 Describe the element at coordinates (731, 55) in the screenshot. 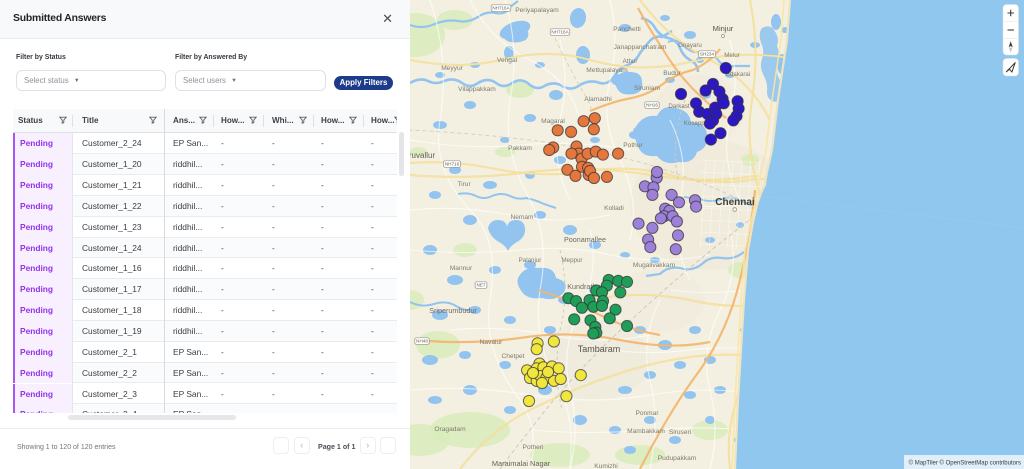

I see `svg-text: Melur` at that location.